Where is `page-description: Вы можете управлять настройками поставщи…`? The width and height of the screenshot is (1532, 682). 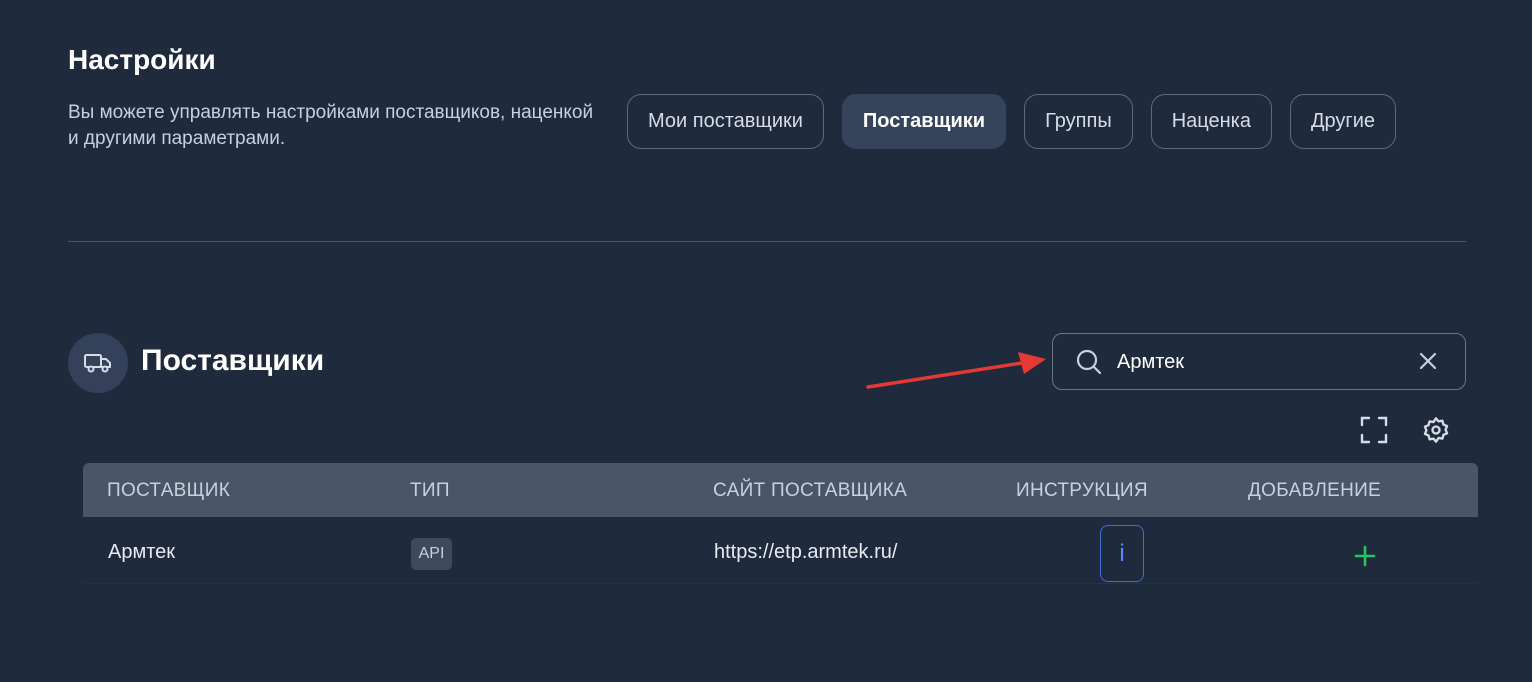 page-description: Вы можете управлять настройками поставщи… is located at coordinates (331, 125).